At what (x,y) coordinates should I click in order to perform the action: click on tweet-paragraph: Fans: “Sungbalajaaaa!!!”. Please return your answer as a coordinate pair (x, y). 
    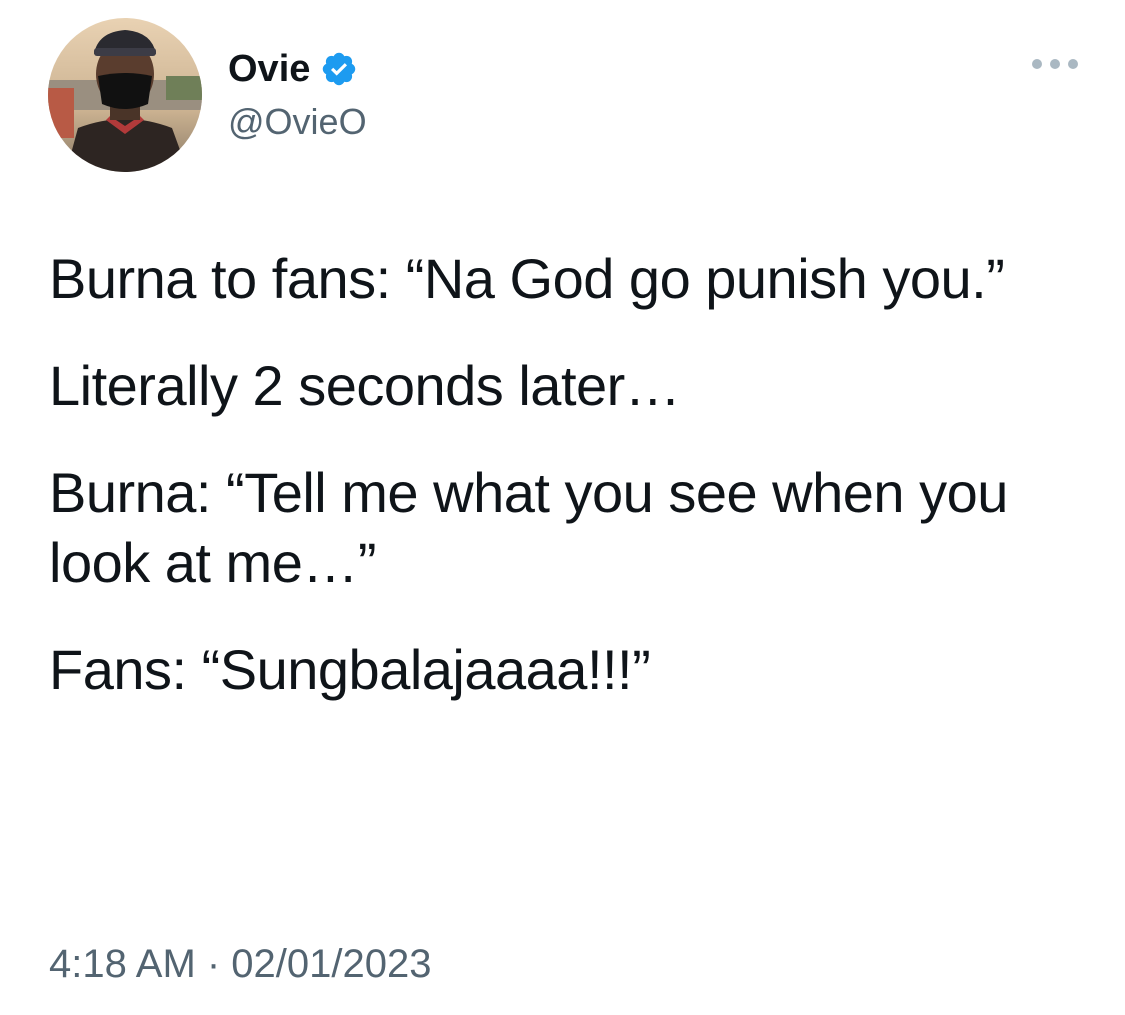
    Looking at the image, I should click on (350, 669).